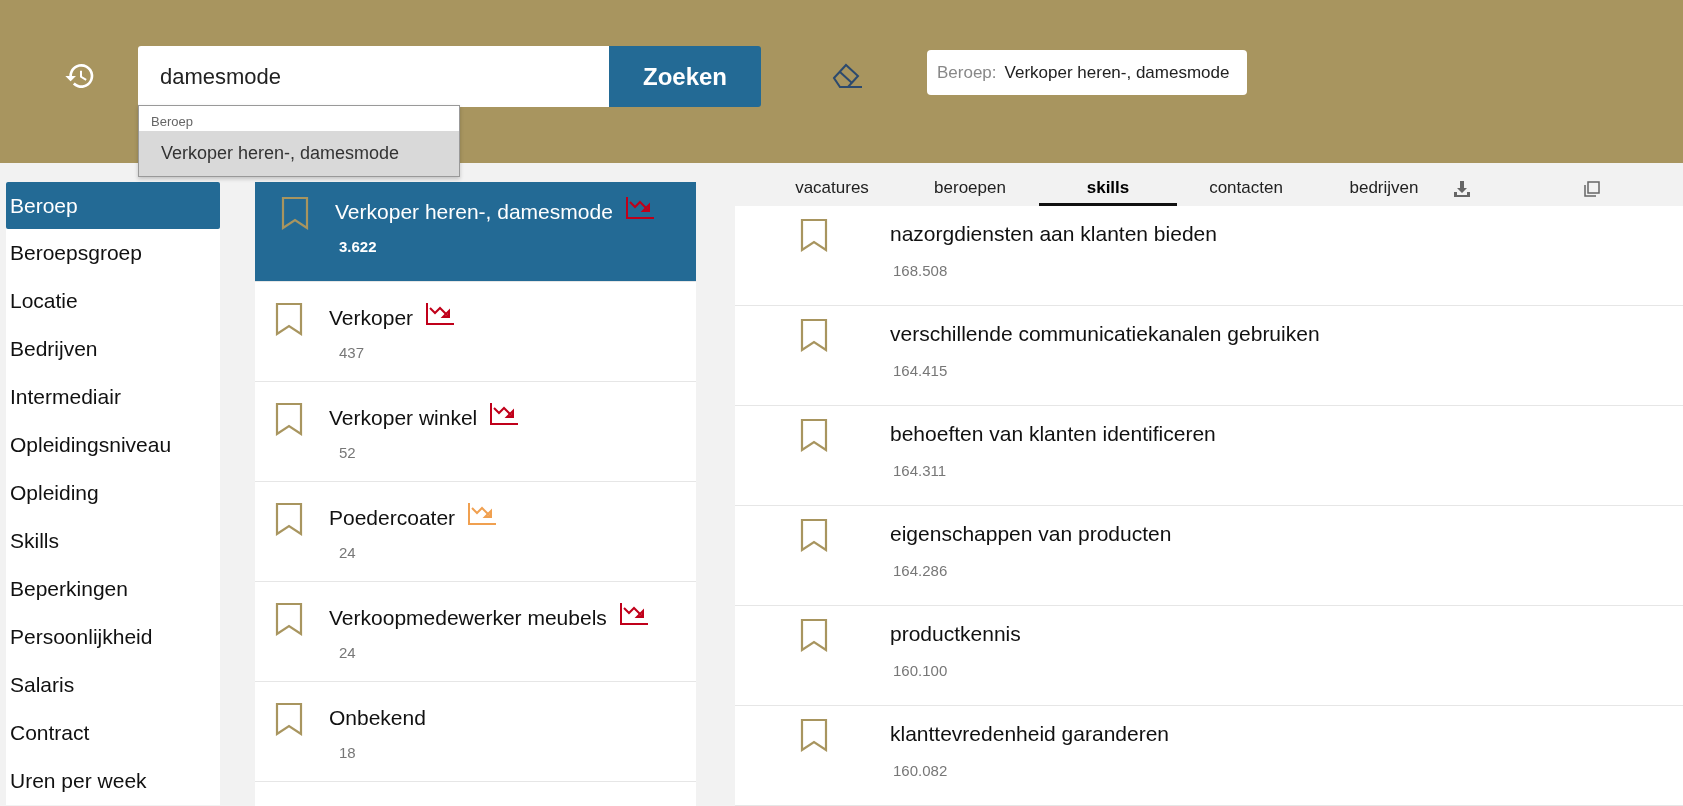 The height and width of the screenshot is (806, 1683). What do you see at coordinates (377, 717) in the screenshot?
I see `occupation-name: Onbekend` at bounding box center [377, 717].